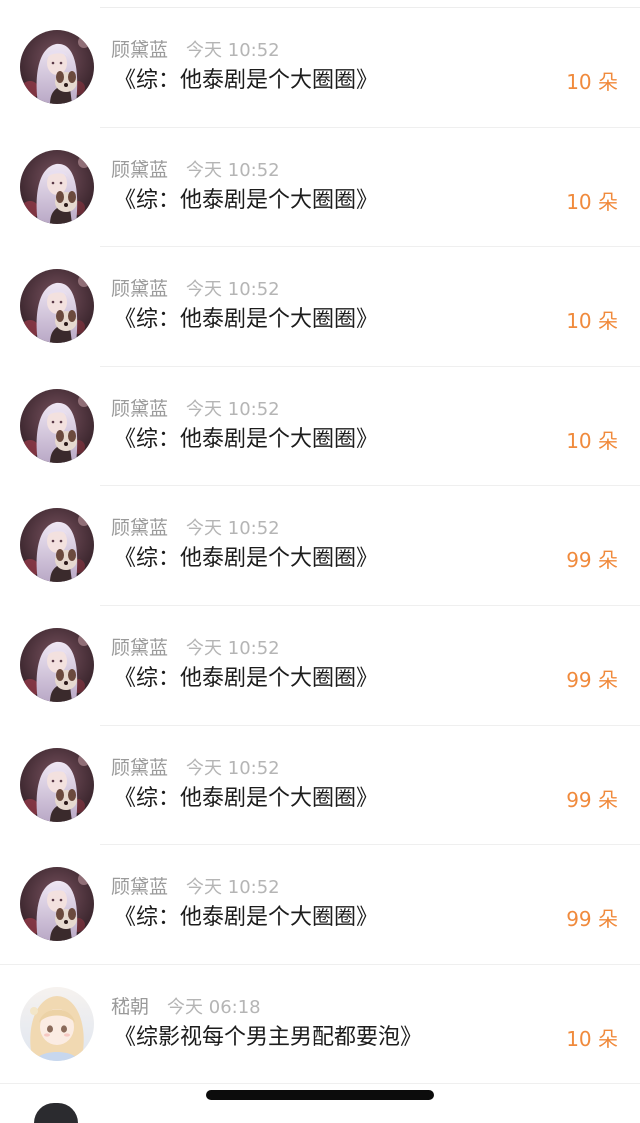 Image resolution: width=640 pixels, height=1123 pixels. I want to click on anime-girl-avatar, so click(57, 1023).